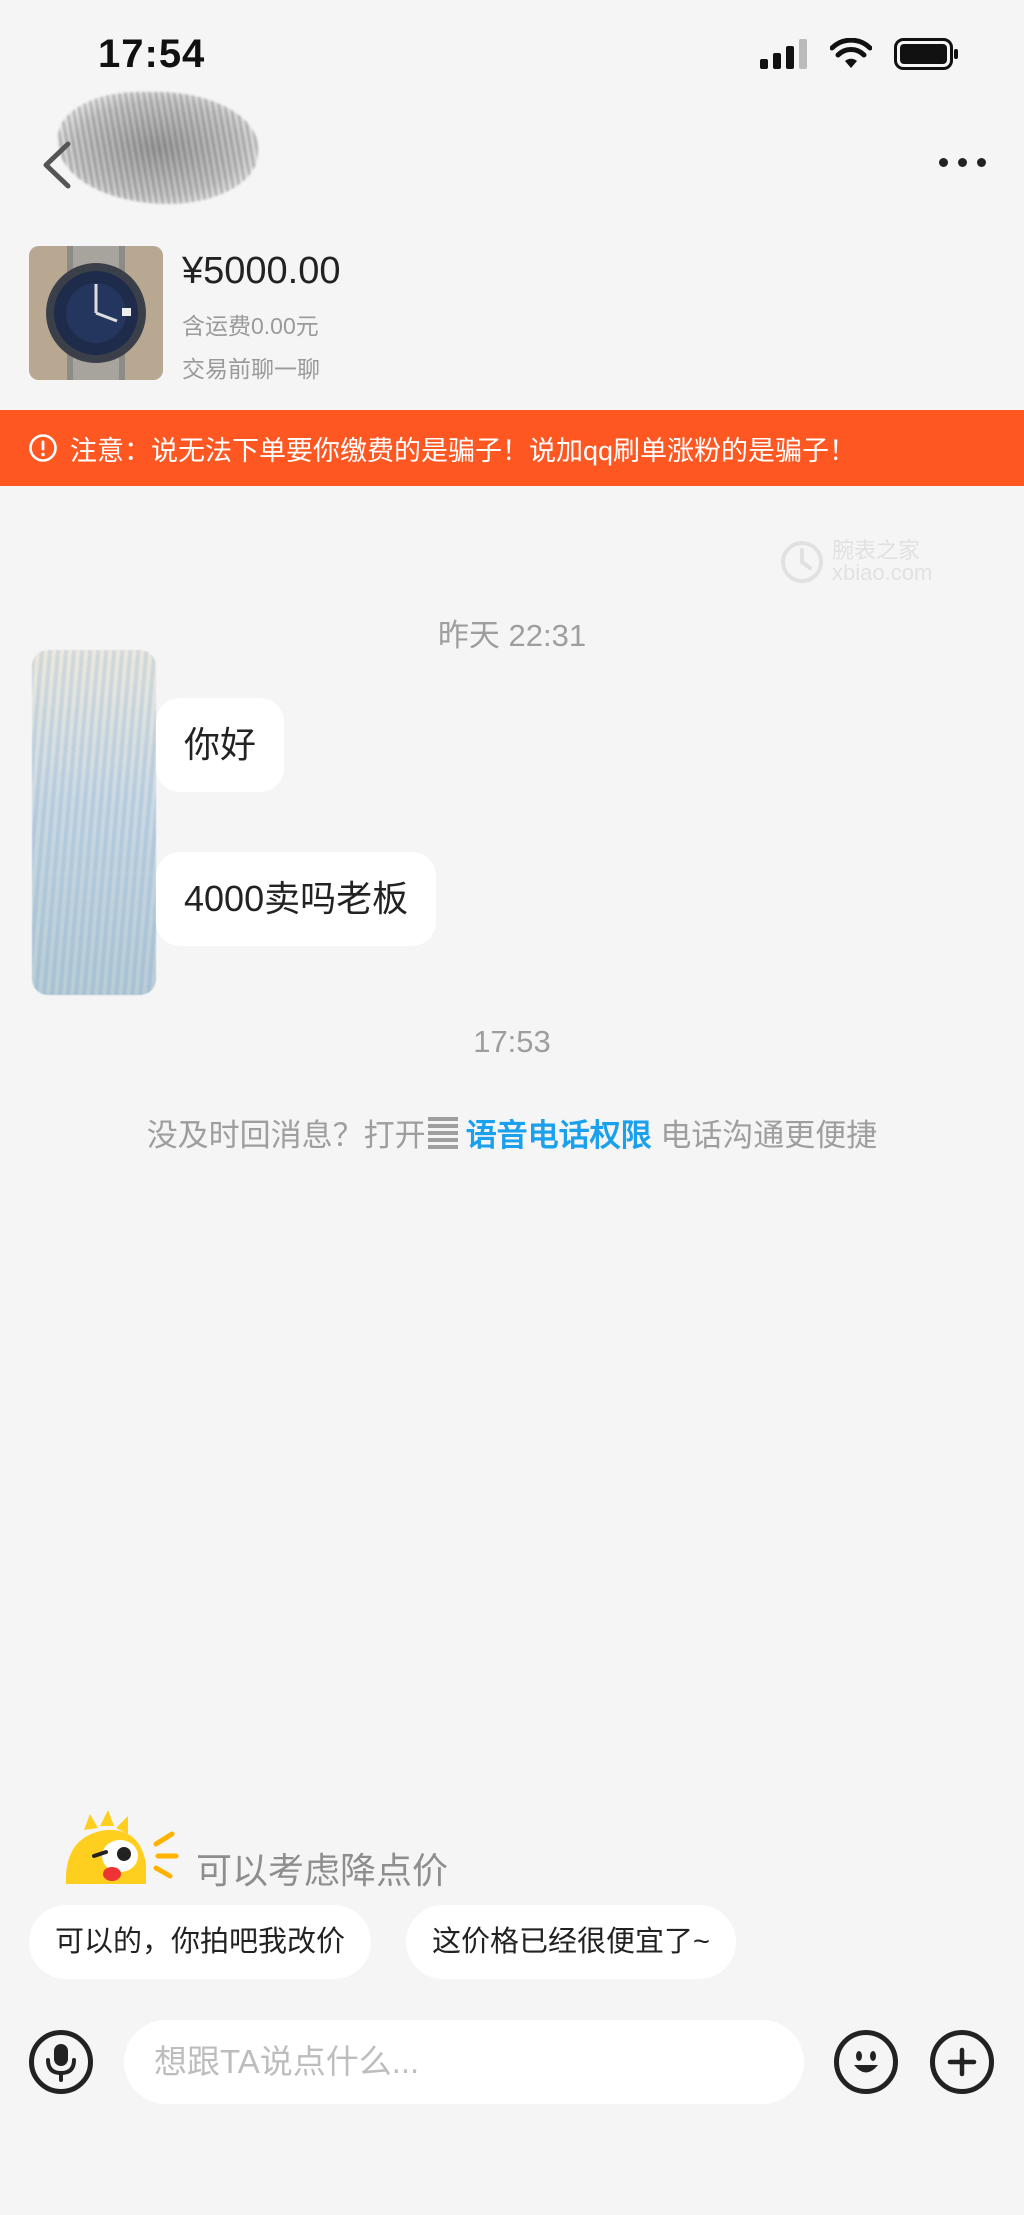  I want to click on watermark-line1: 腕表之家, so click(876, 550).